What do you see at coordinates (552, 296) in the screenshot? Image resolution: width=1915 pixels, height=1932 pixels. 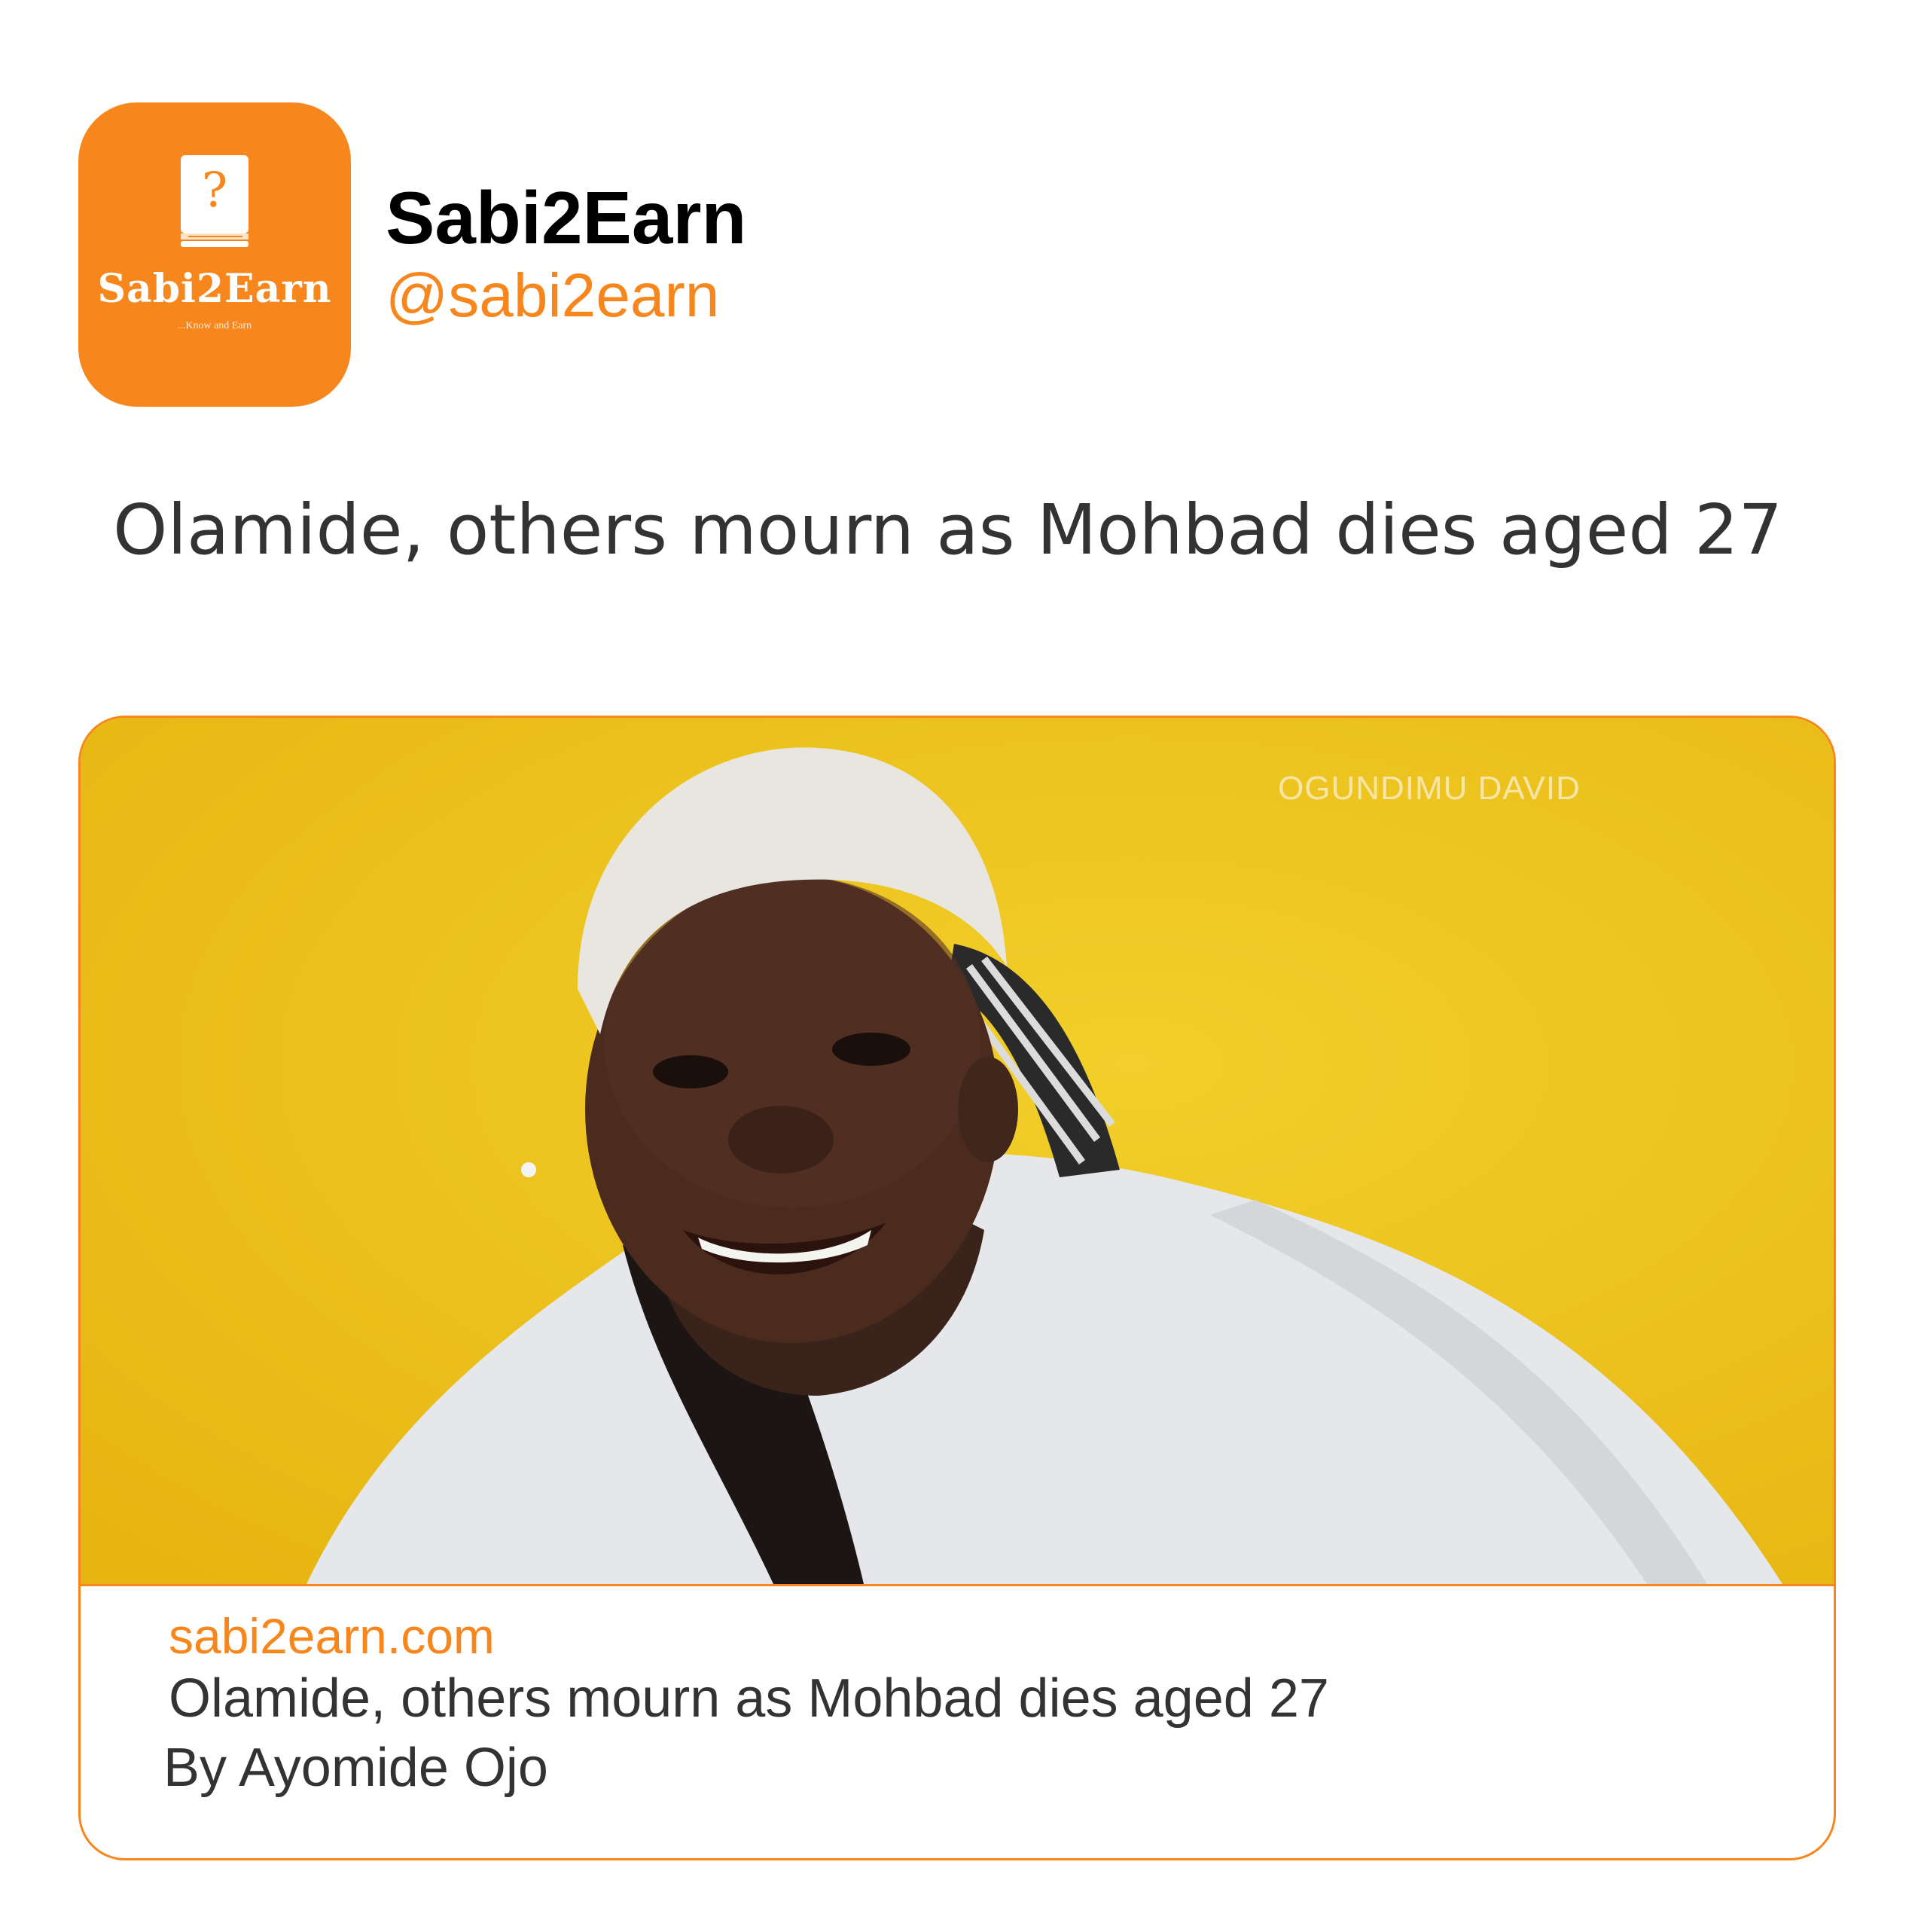 I see `account-handle: @sabi2earn` at bounding box center [552, 296].